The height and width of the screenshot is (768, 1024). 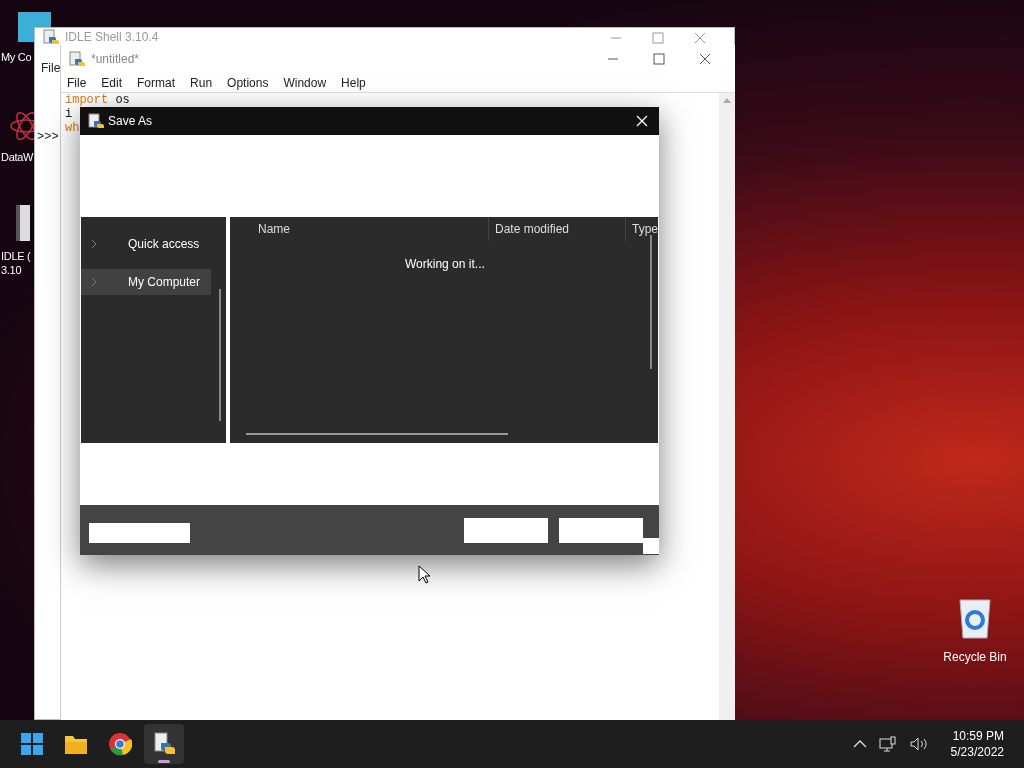 I want to click on menu-item: Window, so click(x=305, y=82).